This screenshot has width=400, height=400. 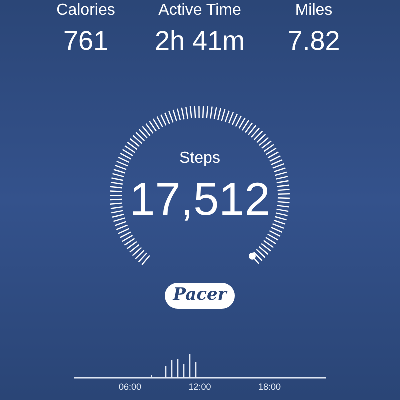 What do you see at coordinates (314, 11) in the screenshot?
I see `stat-label: Miles` at bounding box center [314, 11].